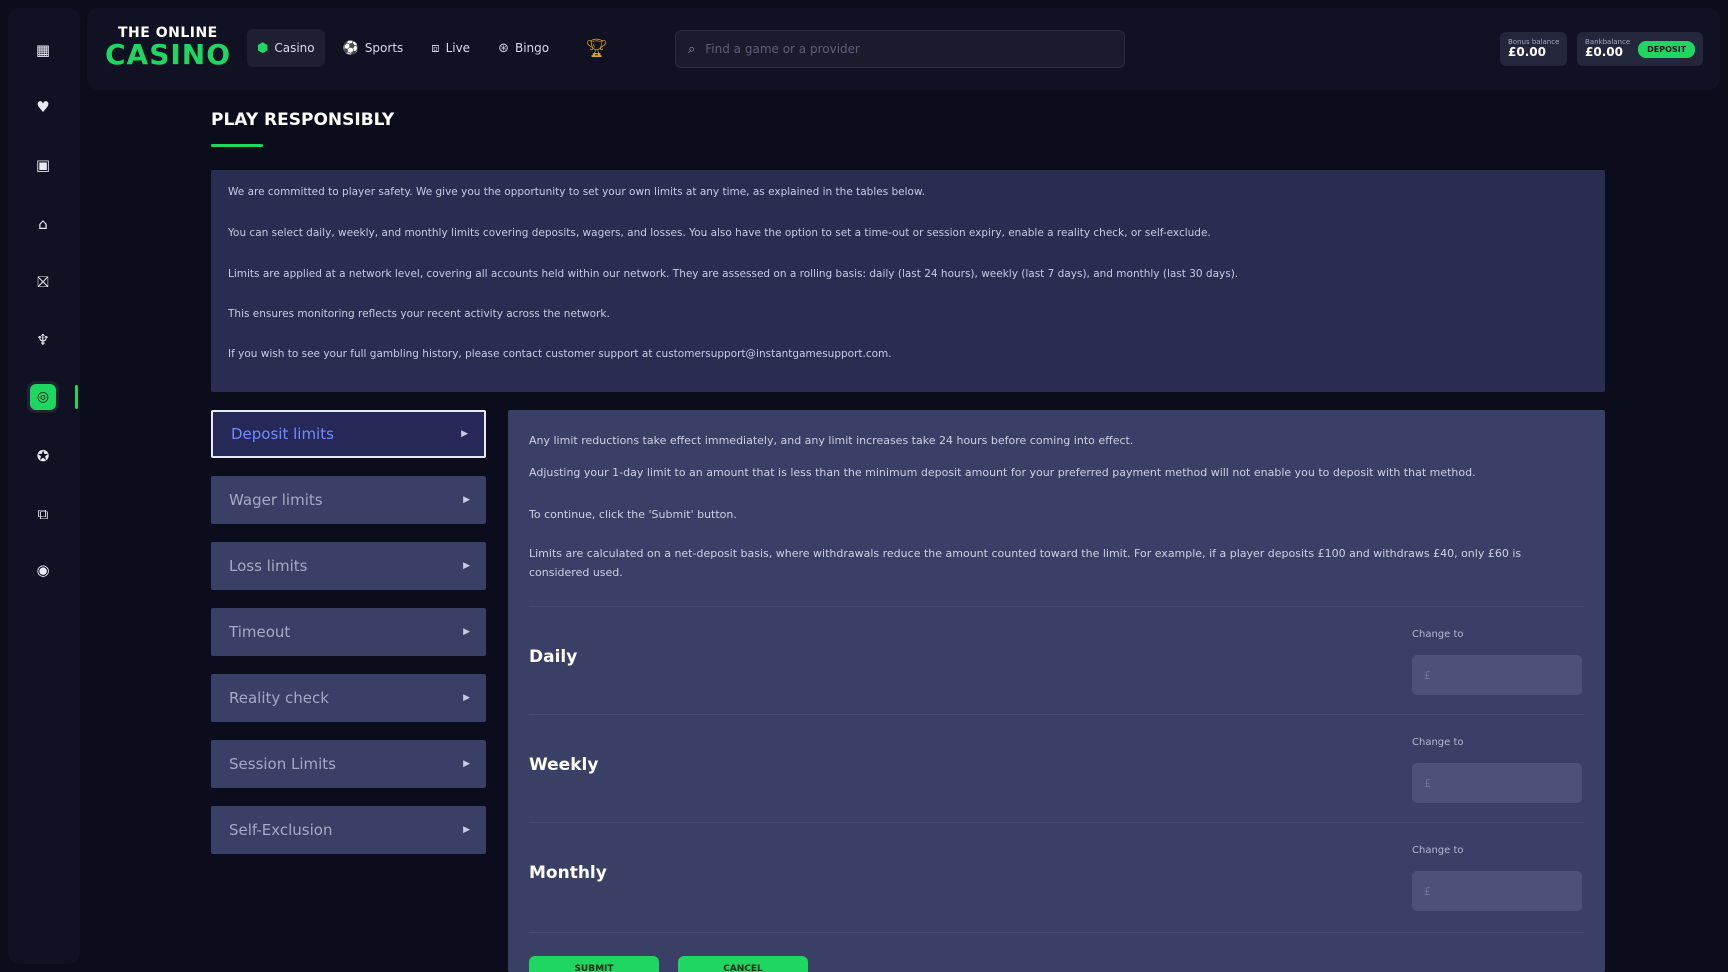  Describe the element at coordinates (43, 224) in the screenshot. I see `home-icon: ⌂` at that location.